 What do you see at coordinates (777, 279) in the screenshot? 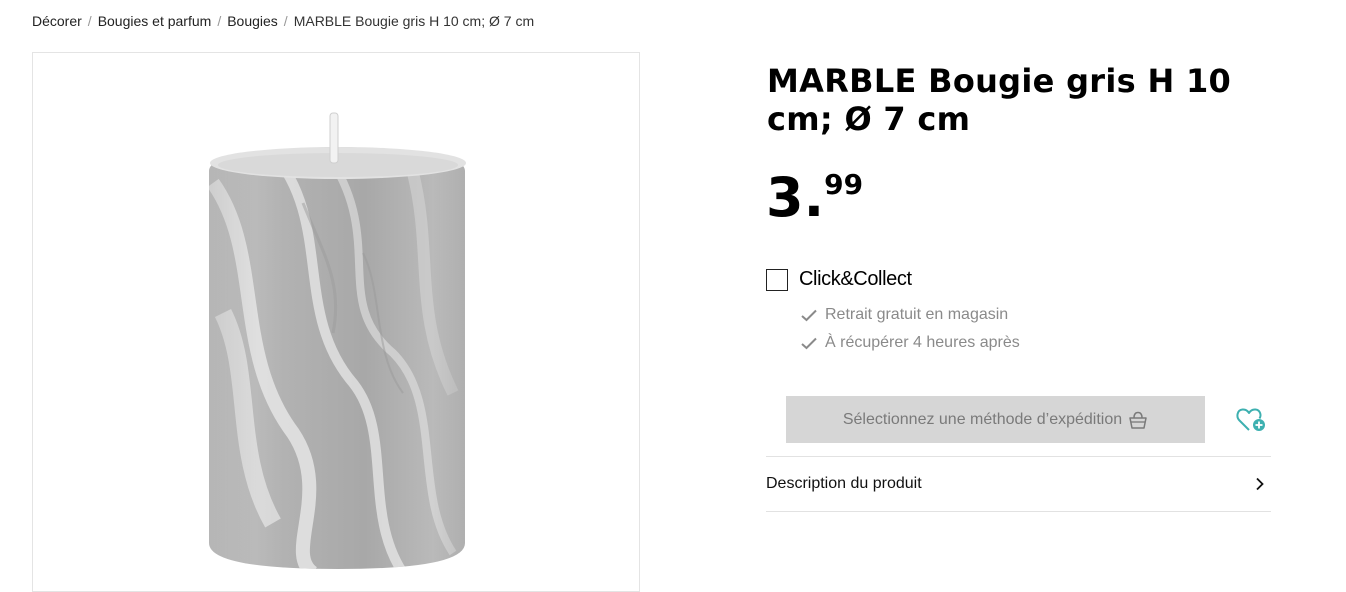
I see `click-collect-checkbox` at bounding box center [777, 279].